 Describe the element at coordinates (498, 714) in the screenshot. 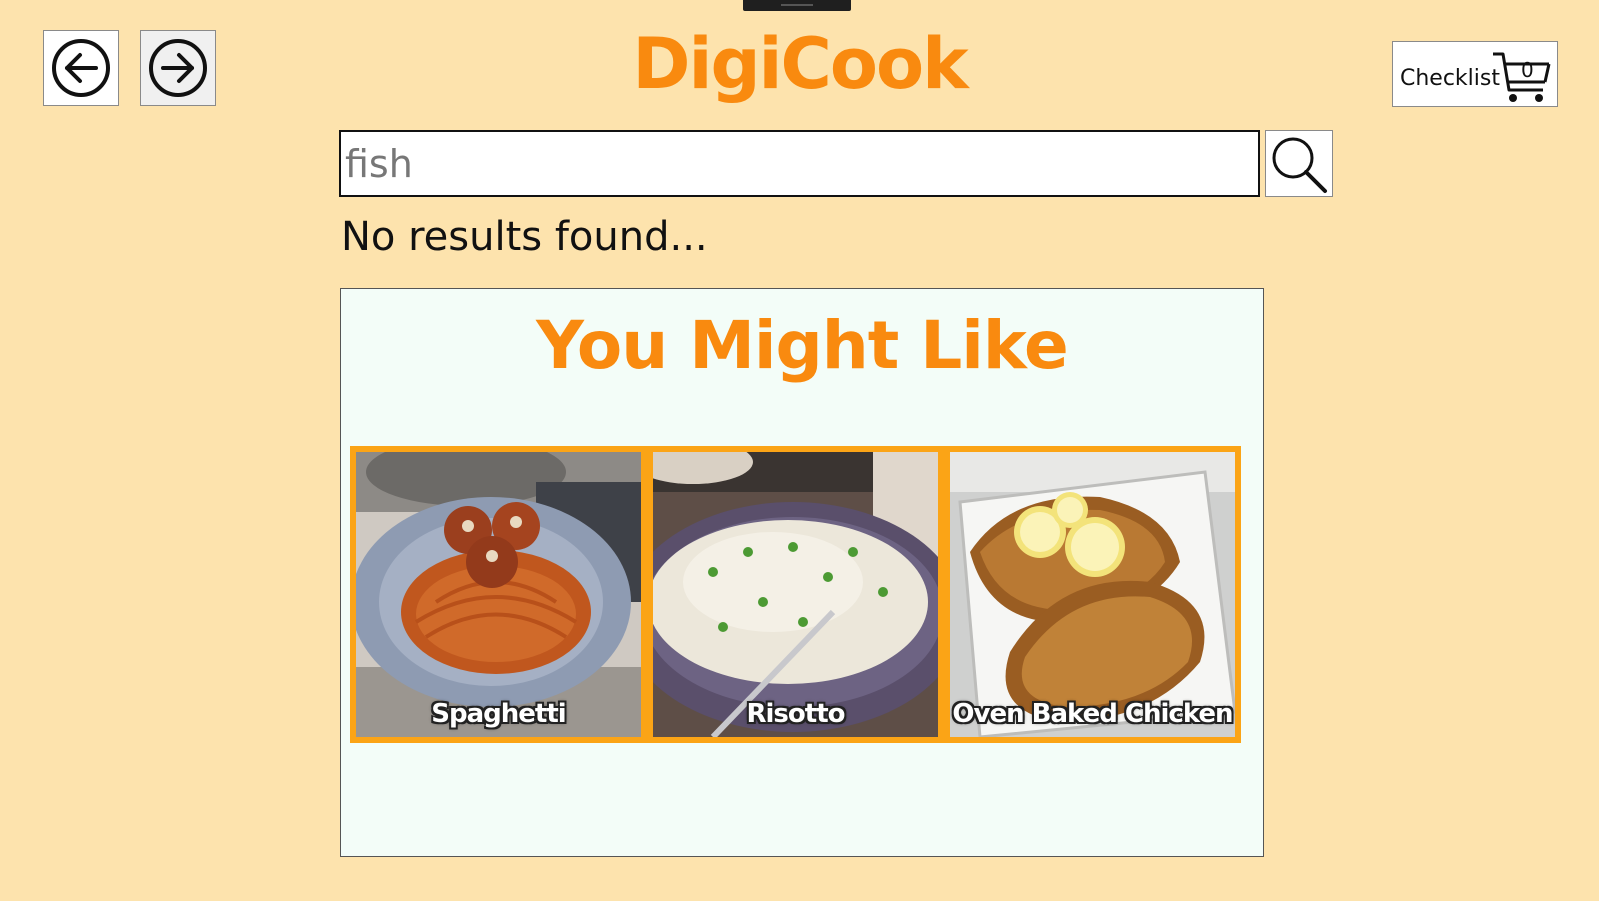

I see `recipe-card-label: Spaghetti` at that location.